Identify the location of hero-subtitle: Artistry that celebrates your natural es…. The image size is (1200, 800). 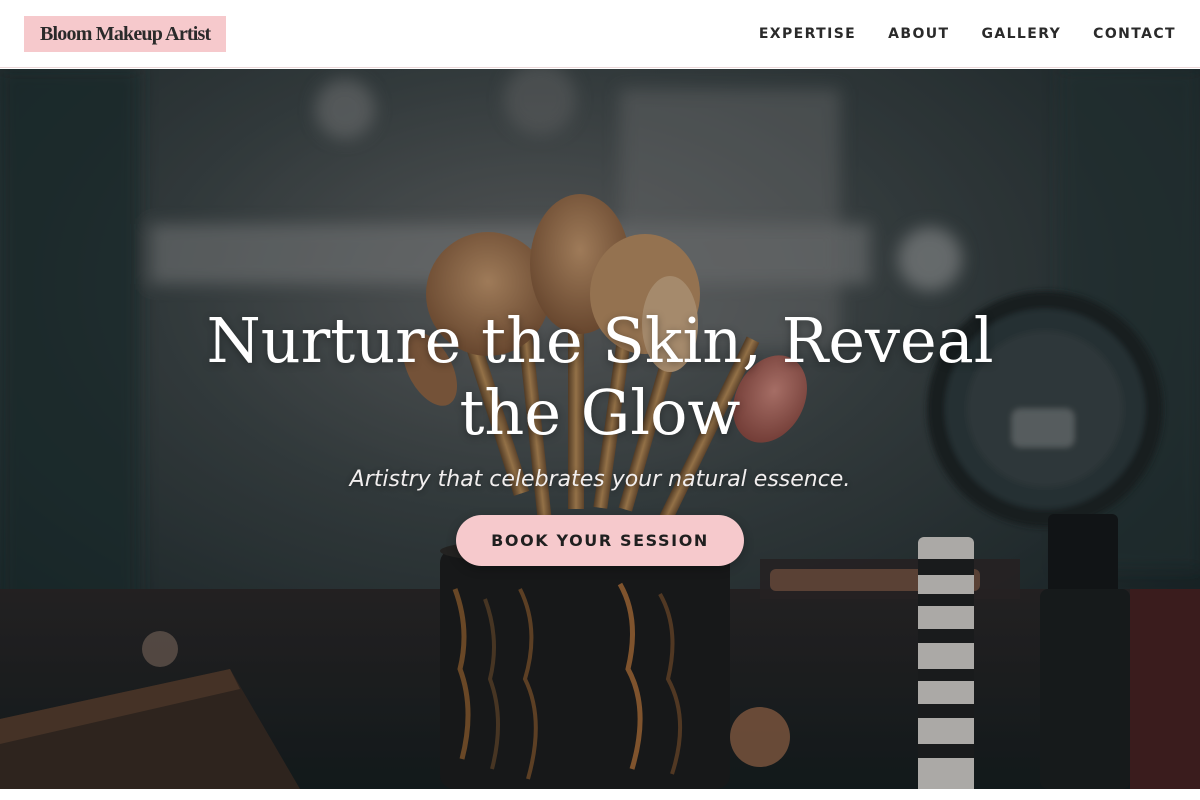
(600, 479).